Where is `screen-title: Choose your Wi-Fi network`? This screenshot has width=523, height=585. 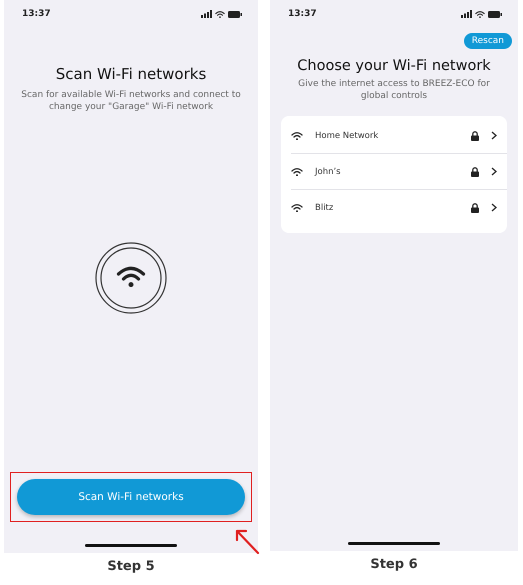
screen-title: Choose your Wi-Fi network is located at coordinates (394, 66).